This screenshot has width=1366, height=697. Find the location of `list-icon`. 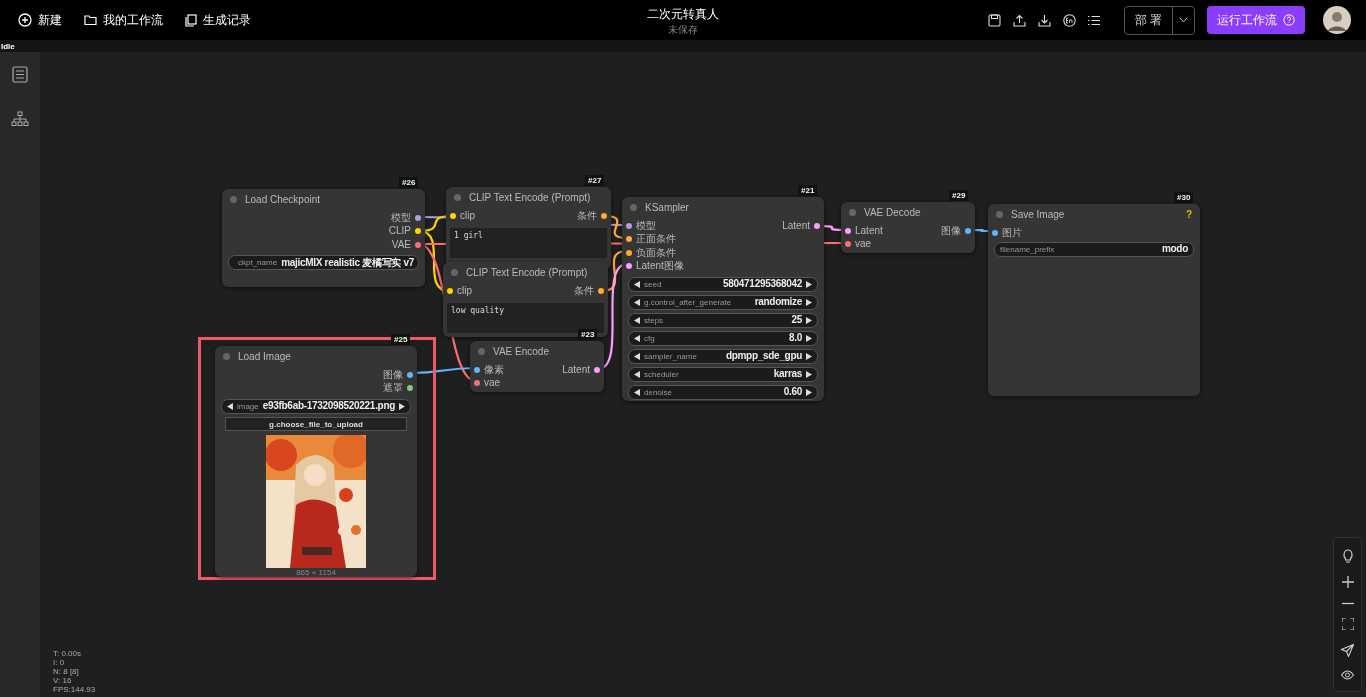

list-icon is located at coordinates (1094, 20).